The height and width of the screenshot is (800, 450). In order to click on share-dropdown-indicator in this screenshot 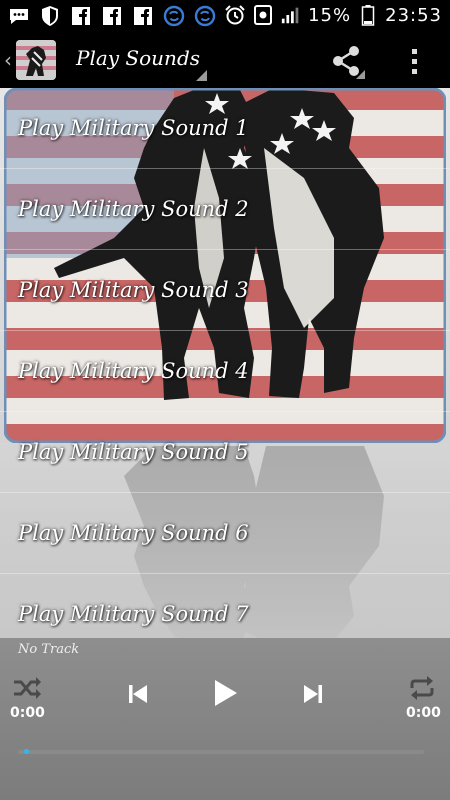, I will do `click(360, 74)`.